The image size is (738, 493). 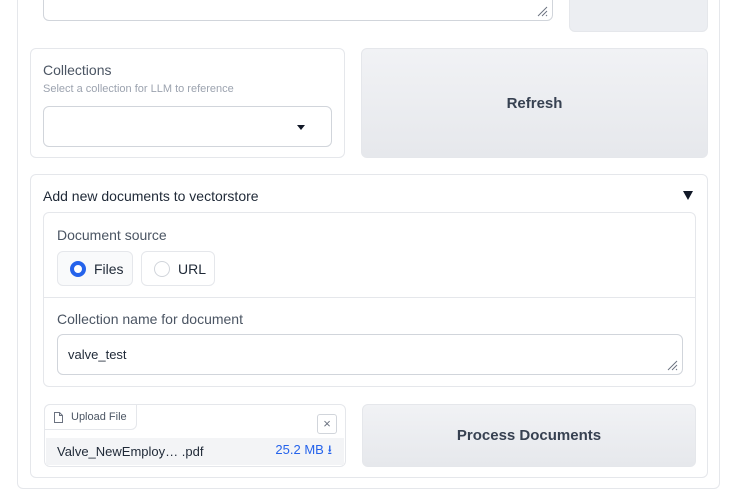 What do you see at coordinates (162, 268) in the screenshot?
I see `radio-unchecked-icon` at bounding box center [162, 268].